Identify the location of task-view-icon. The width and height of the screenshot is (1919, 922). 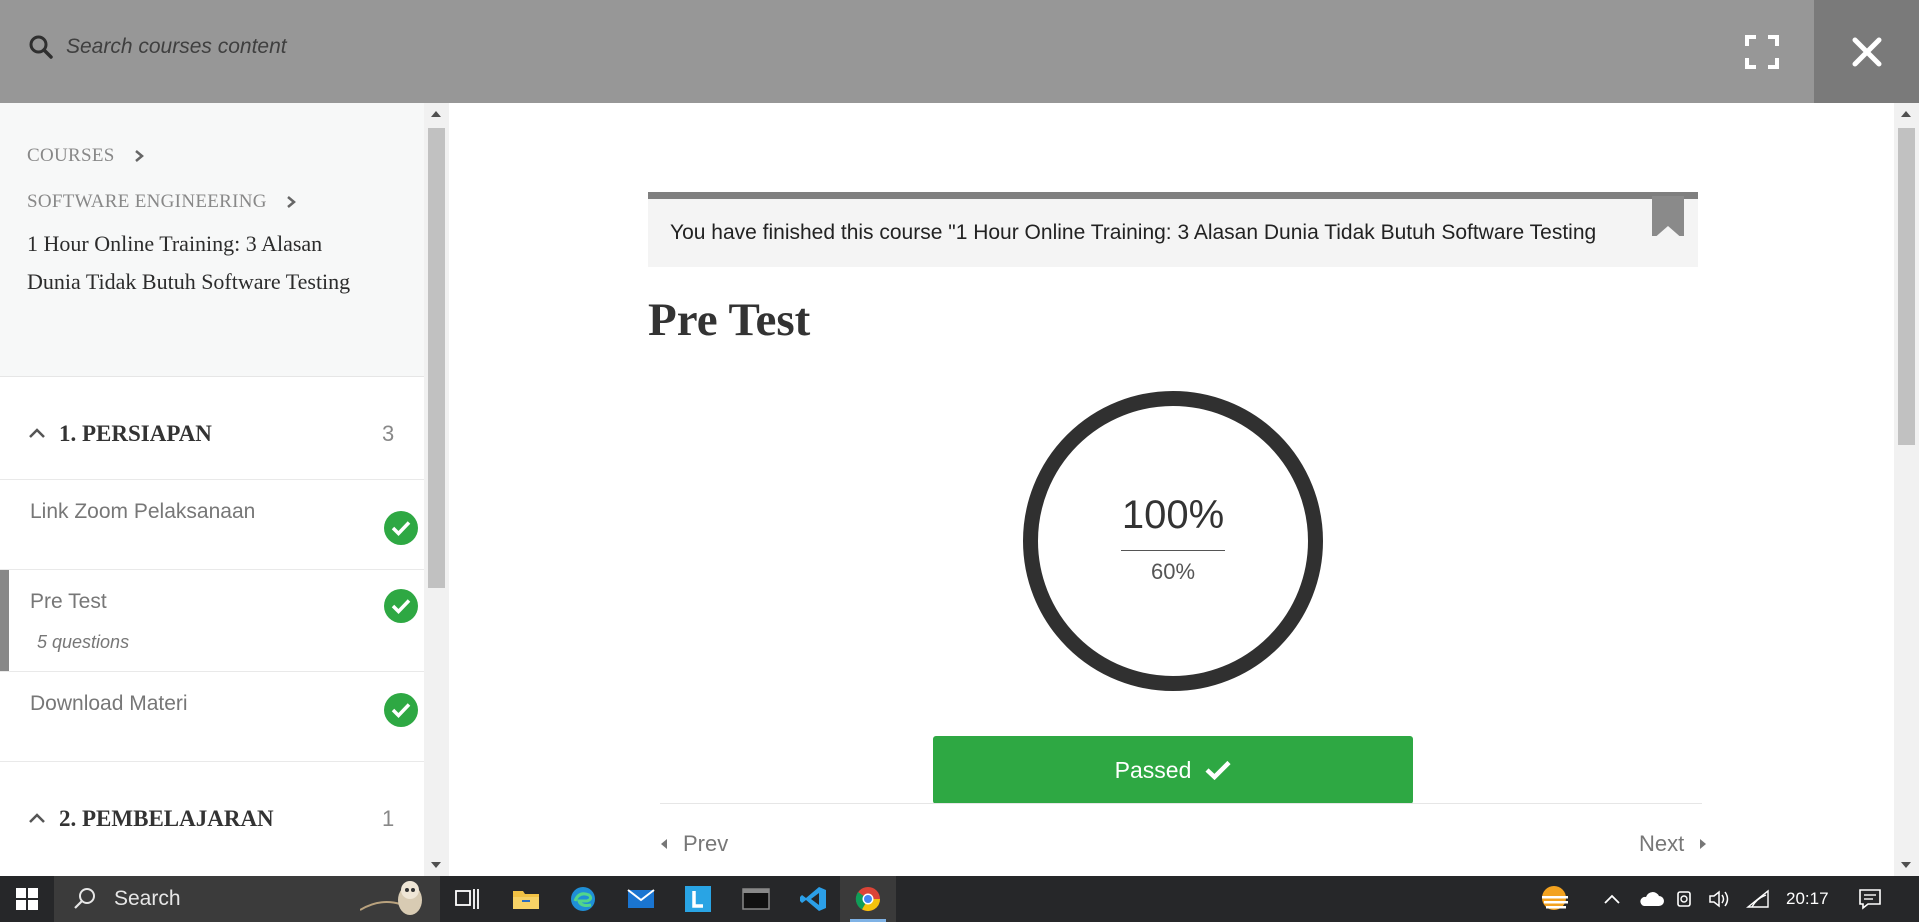
(467, 899).